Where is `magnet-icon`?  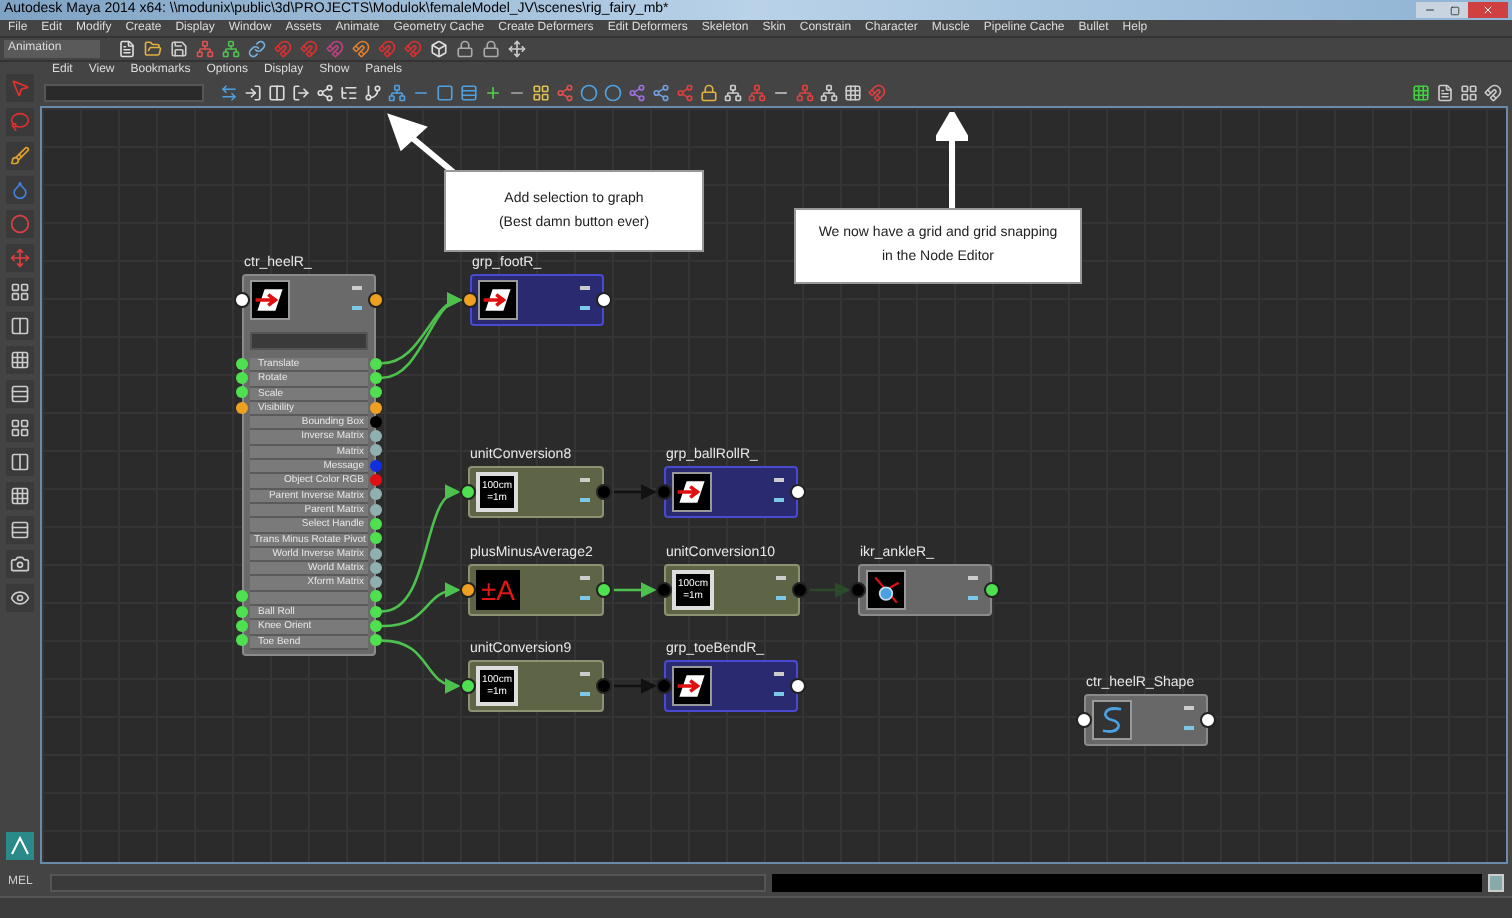 magnet-icon is located at coordinates (361, 49).